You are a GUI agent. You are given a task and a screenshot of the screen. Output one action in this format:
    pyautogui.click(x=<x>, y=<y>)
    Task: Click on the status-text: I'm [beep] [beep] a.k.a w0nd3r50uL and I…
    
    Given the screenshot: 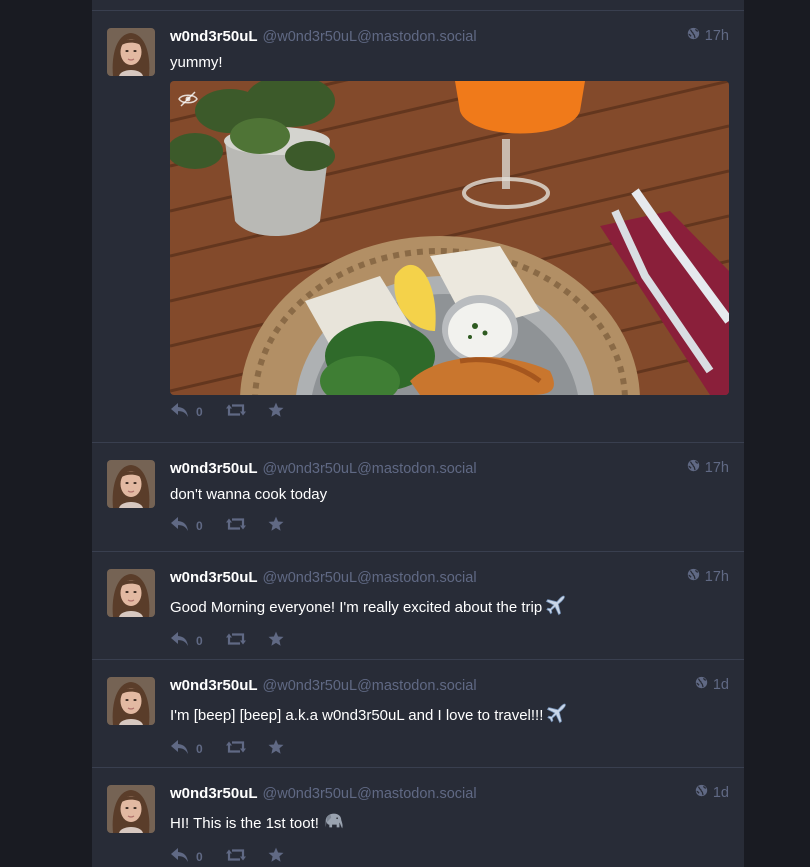 What is the action you would take?
    pyautogui.click(x=357, y=715)
    